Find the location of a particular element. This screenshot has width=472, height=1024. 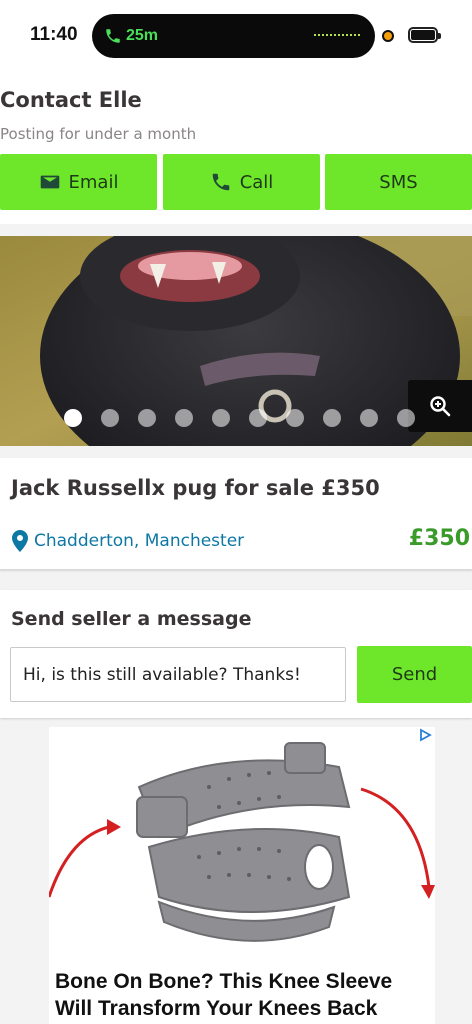

email-button: Email is located at coordinates (78, 182).